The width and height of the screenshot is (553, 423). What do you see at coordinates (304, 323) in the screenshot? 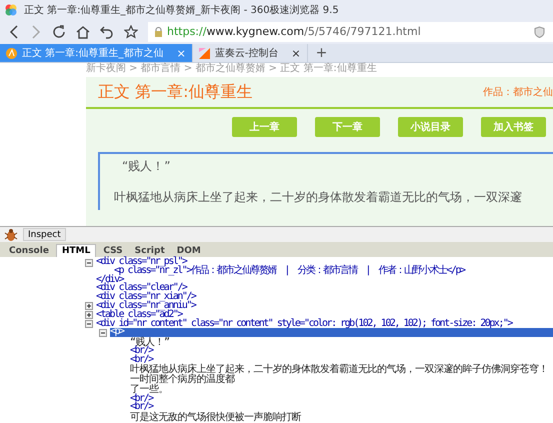
I see `html-tag: <div id="nr_content" class="nr_content" style="color: rgb(102, 102, 102); font-size: 20px;">` at bounding box center [304, 323].